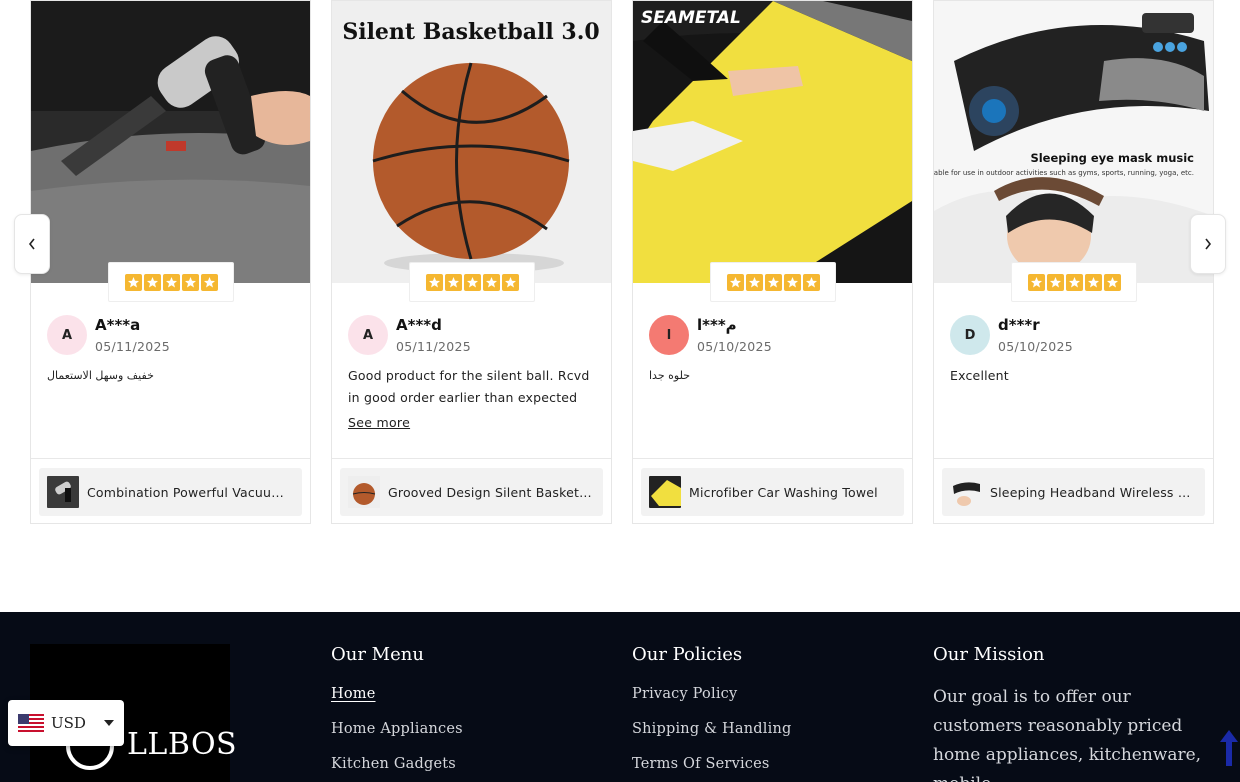  What do you see at coordinates (100, 375) in the screenshot?
I see `review-text: خفيف وسهل الاستعمال` at bounding box center [100, 375].